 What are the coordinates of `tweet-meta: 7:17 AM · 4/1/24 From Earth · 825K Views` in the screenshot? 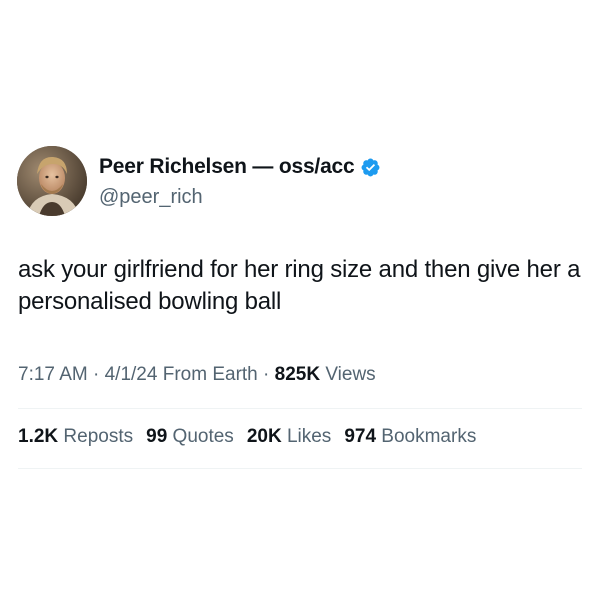 It's located at (303, 375).